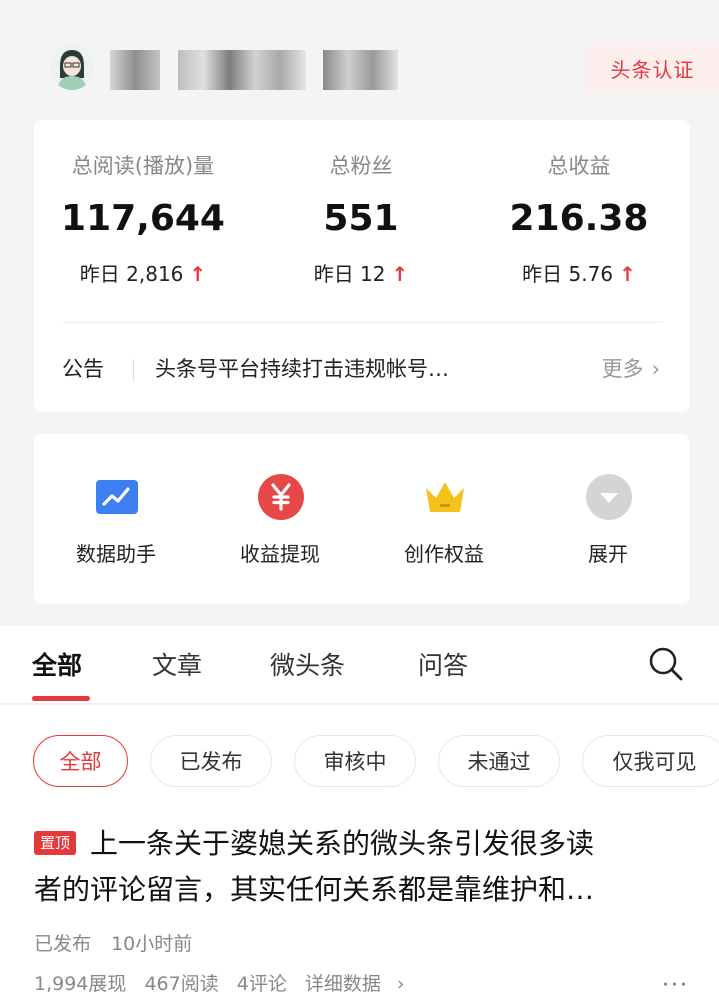 This screenshot has height=1006, width=719. I want to click on shortcut-creator-rights: 创作权益, so click(444, 519).